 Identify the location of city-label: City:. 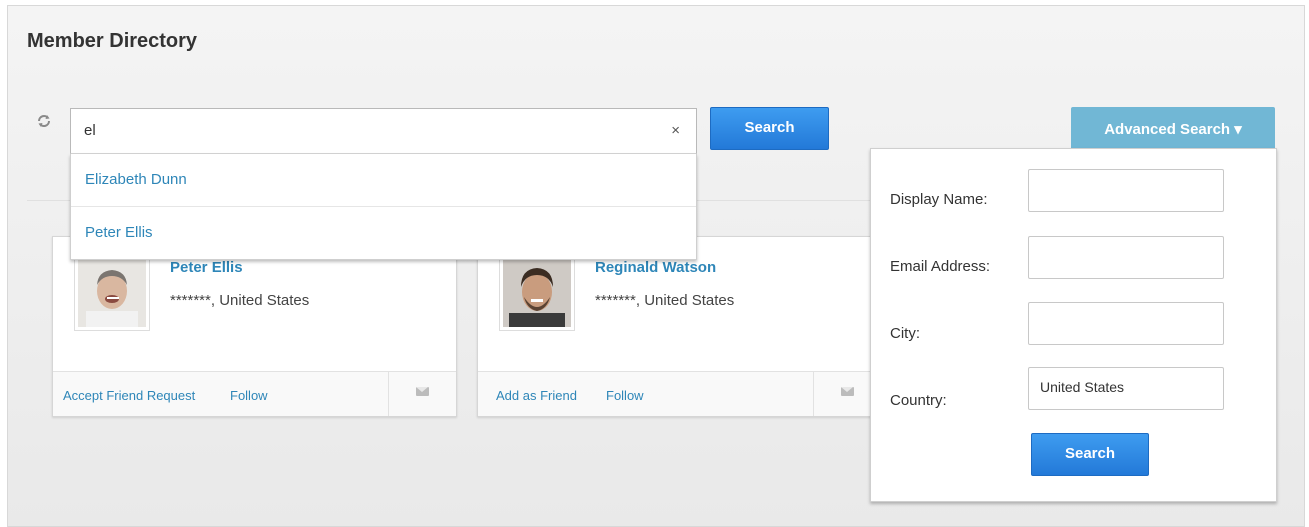
(905, 333).